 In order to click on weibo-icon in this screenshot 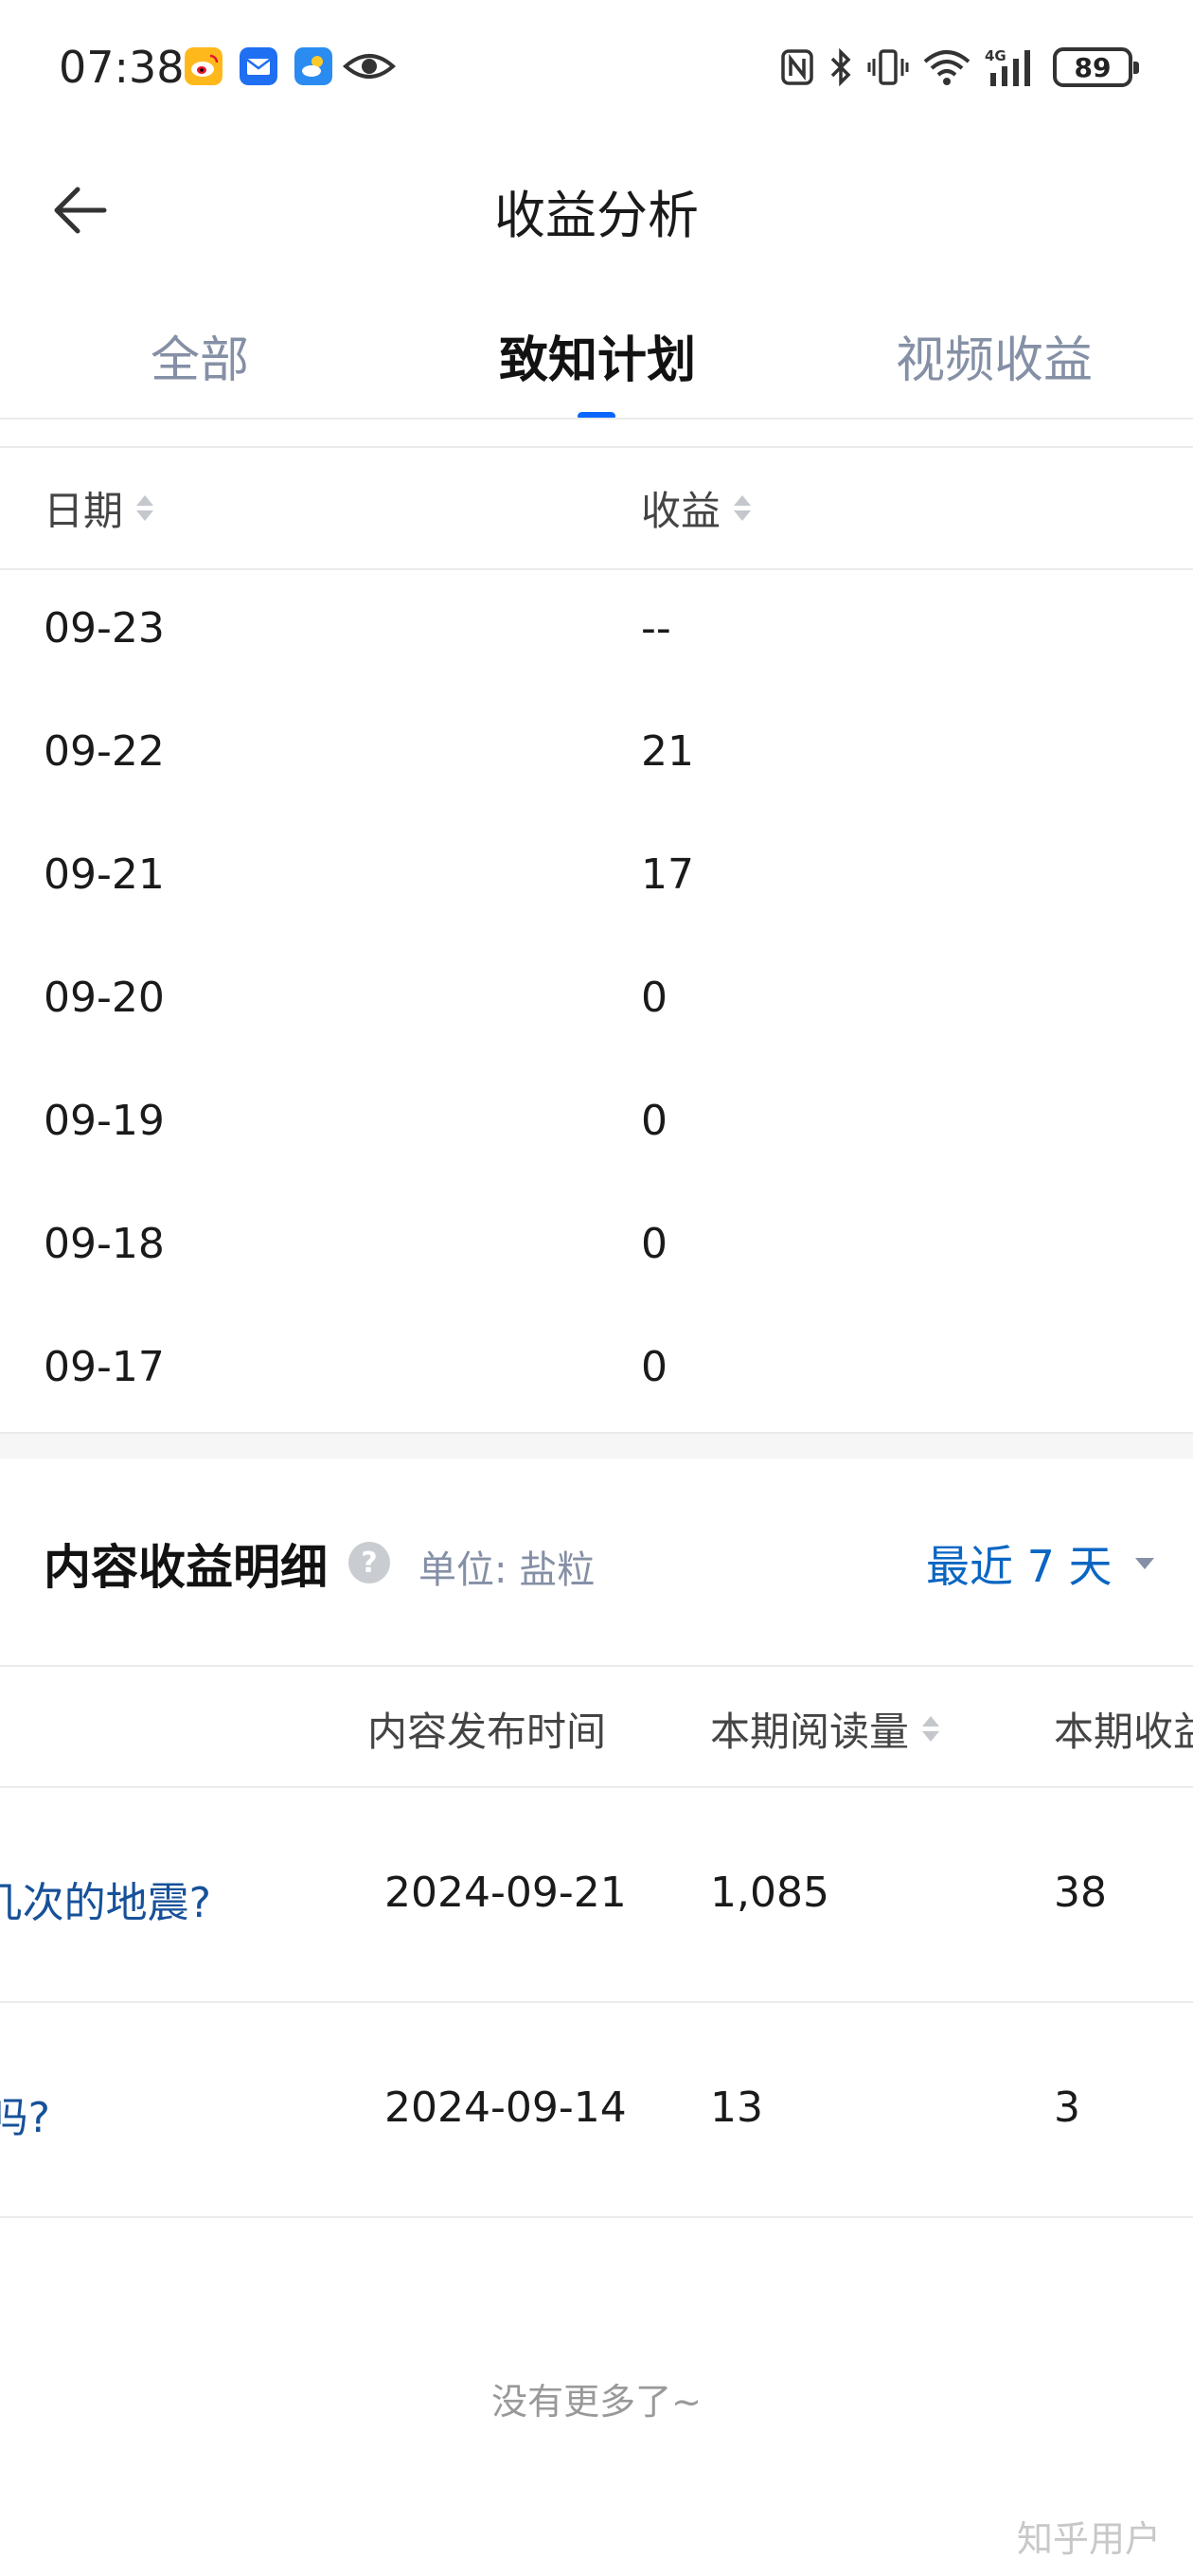, I will do `click(204, 66)`.